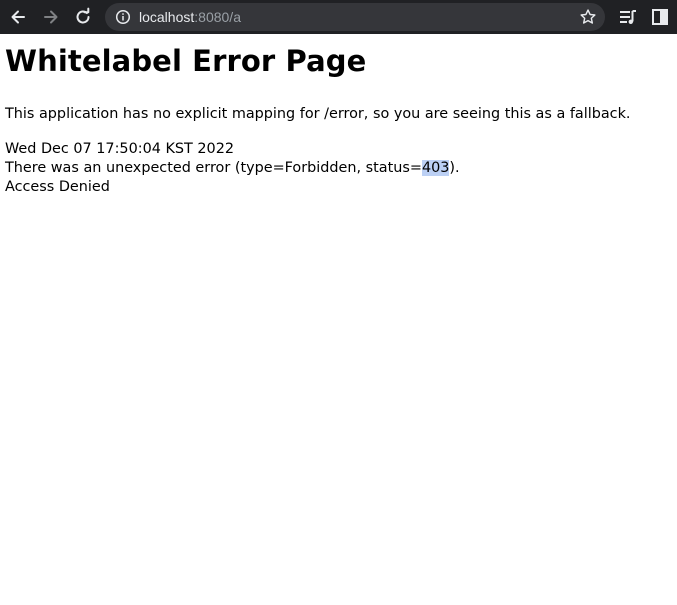 The image size is (677, 605). What do you see at coordinates (167, 17) in the screenshot?
I see `url-host: localhost` at bounding box center [167, 17].